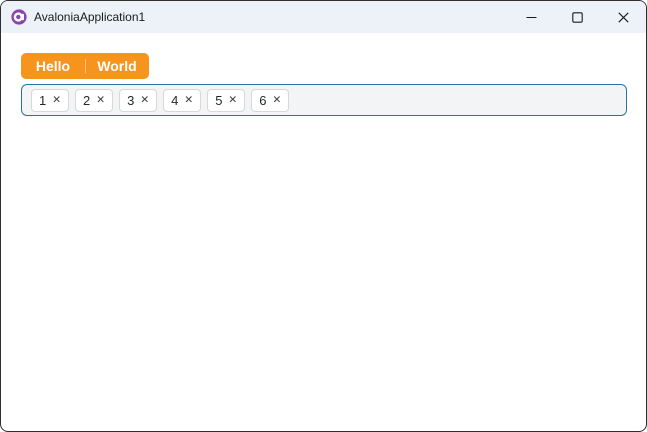 The image size is (647, 432). I want to click on maximize-icon, so click(577, 17).